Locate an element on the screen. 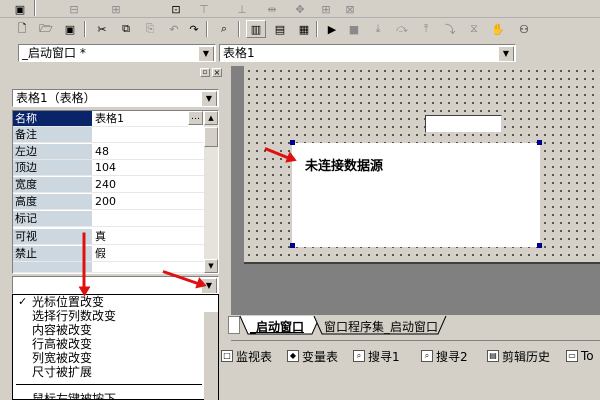  prop-value: 200 is located at coordinates (148, 202).